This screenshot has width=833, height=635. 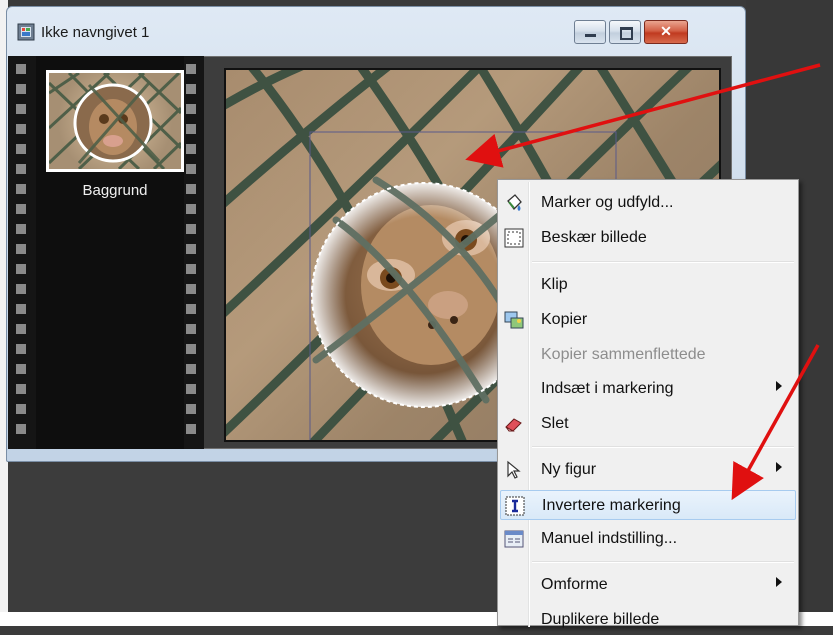 What do you see at coordinates (607, 388) in the screenshot?
I see `menu-label: Indsæt i markering` at bounding box center [607, 388].